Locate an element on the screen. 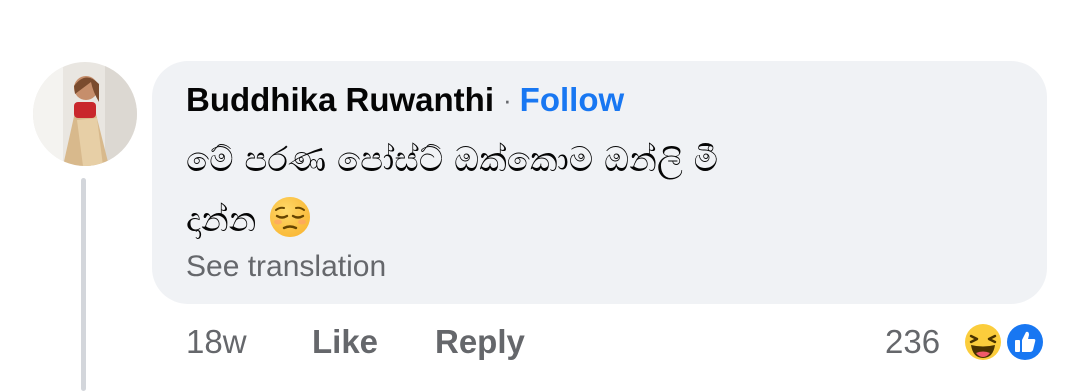 This screenshot has width=1079, height=391. reply-button: Reply is located at coordinates (480, 342).